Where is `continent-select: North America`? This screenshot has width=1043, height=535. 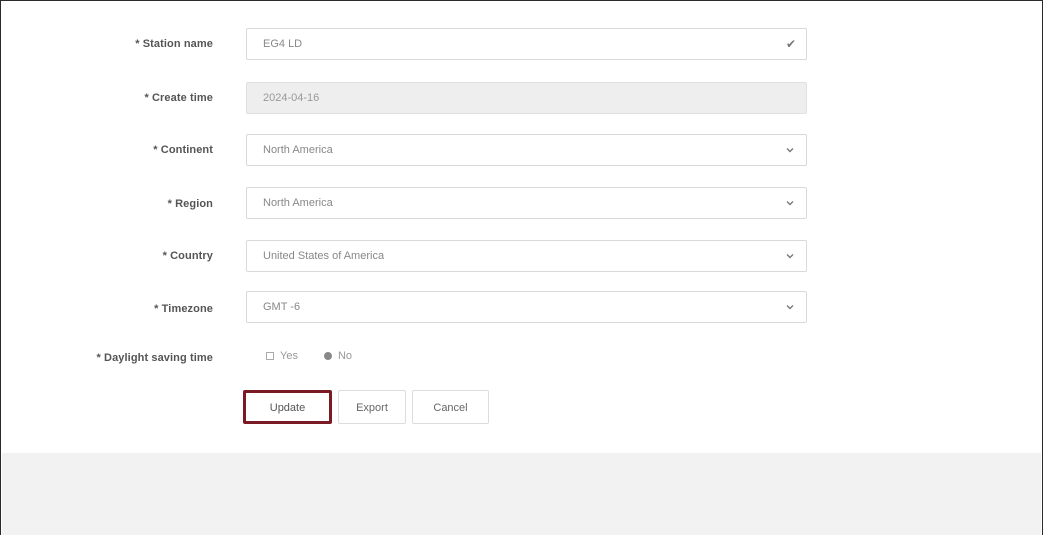 continent-select: North America is located at coordinates (526, 150).